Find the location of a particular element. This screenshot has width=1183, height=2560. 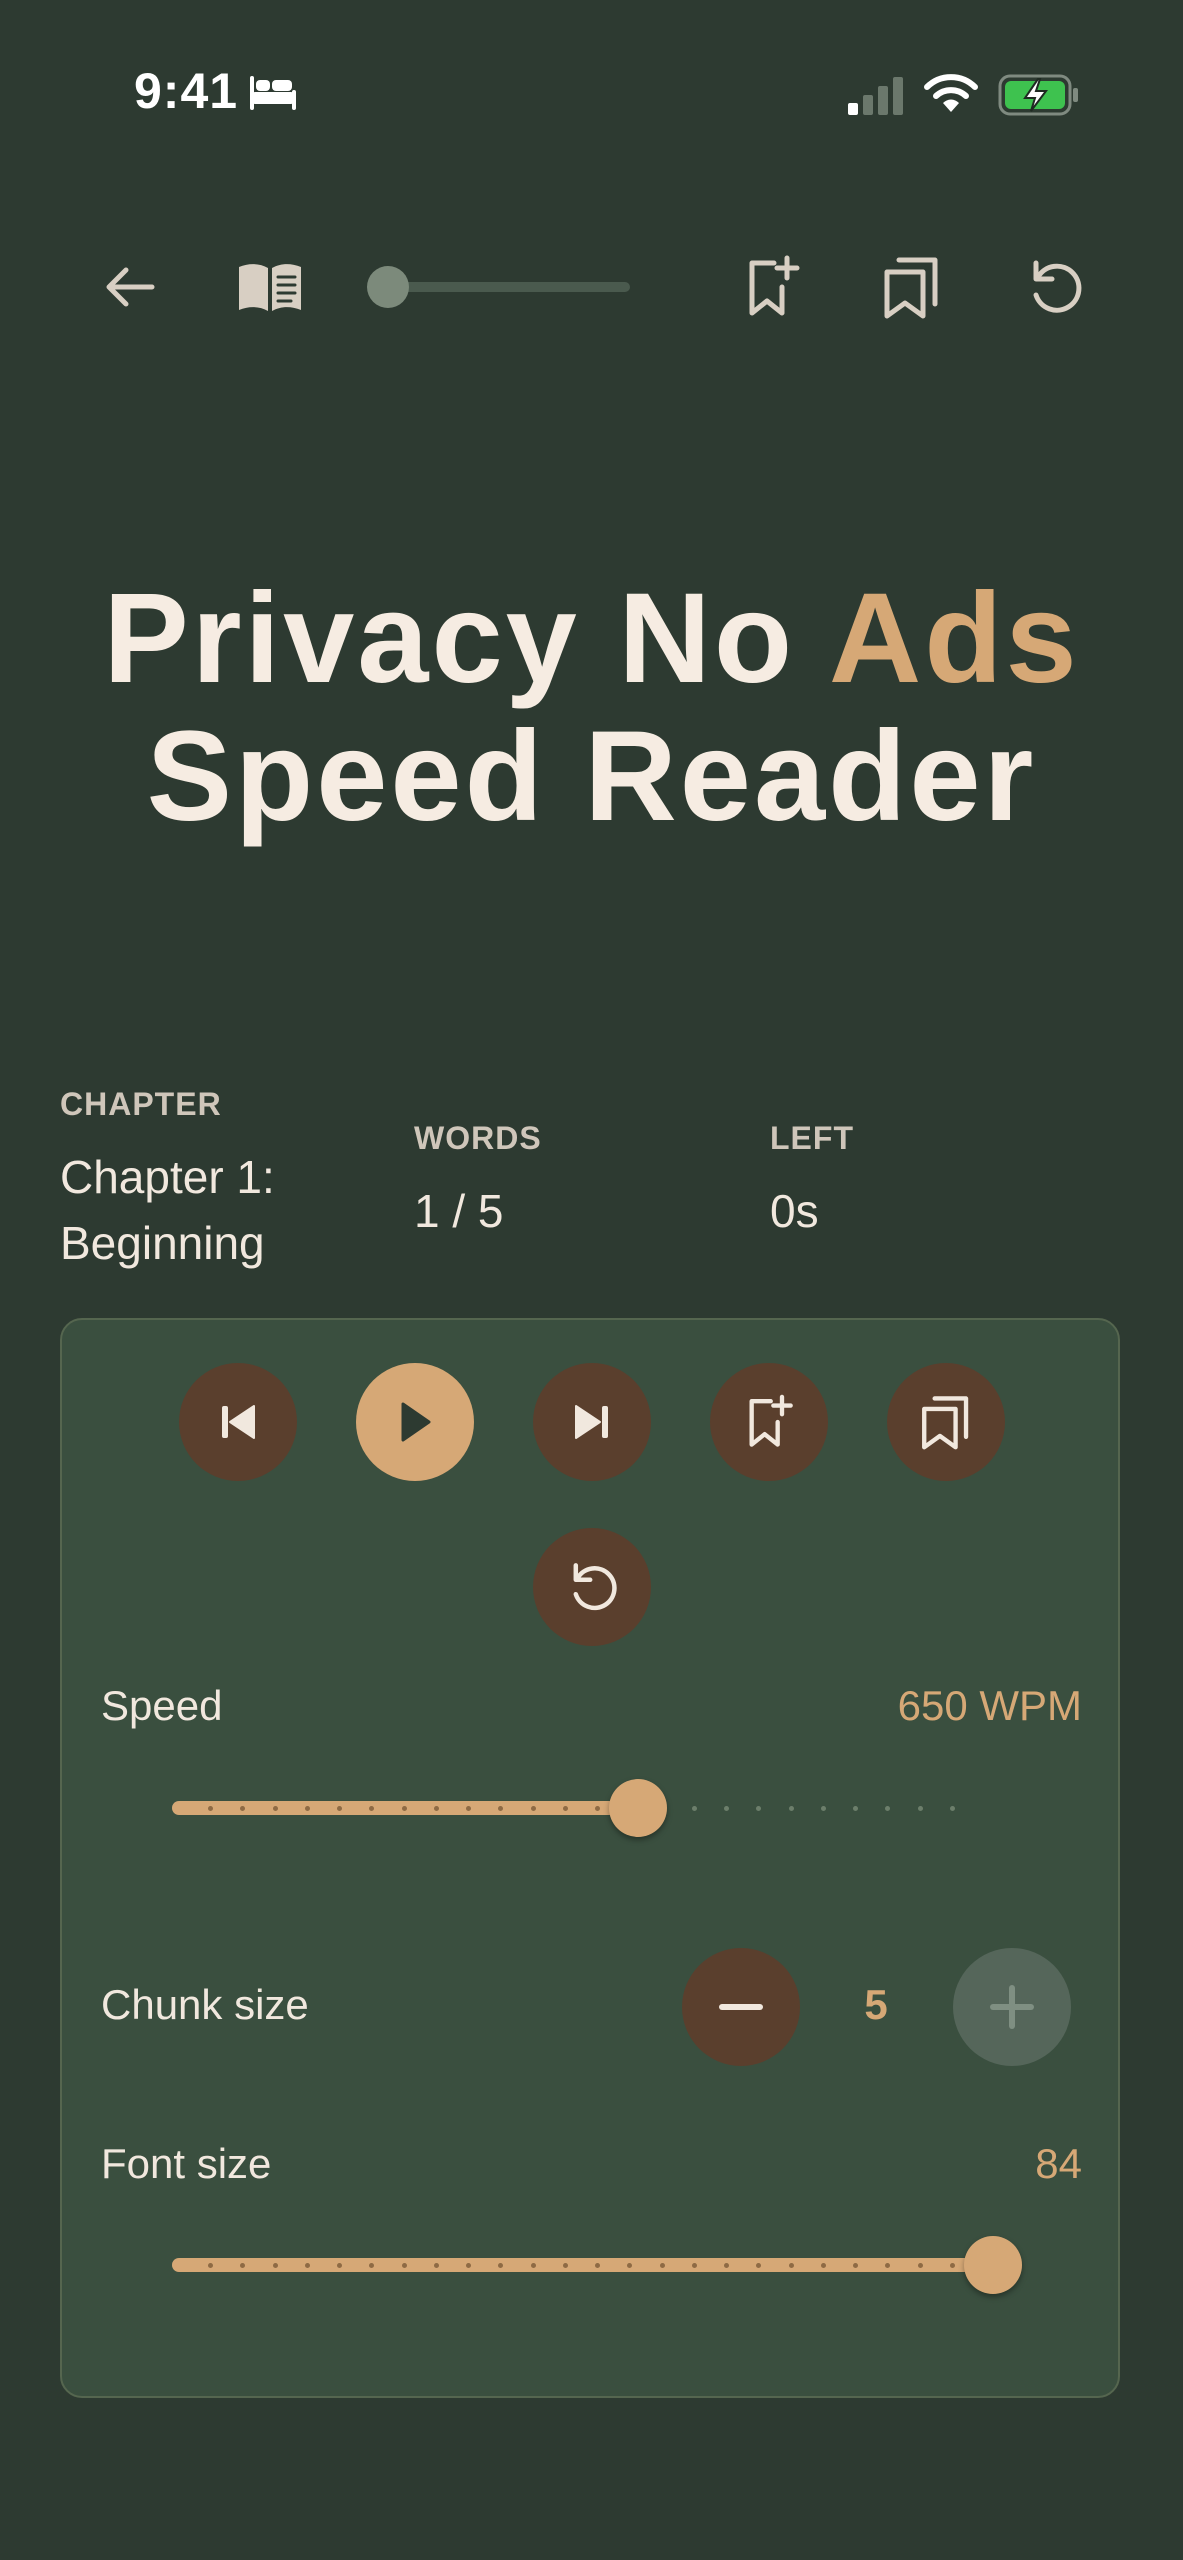

time-left-label: LEFT is located at coordinates (812, 1138).